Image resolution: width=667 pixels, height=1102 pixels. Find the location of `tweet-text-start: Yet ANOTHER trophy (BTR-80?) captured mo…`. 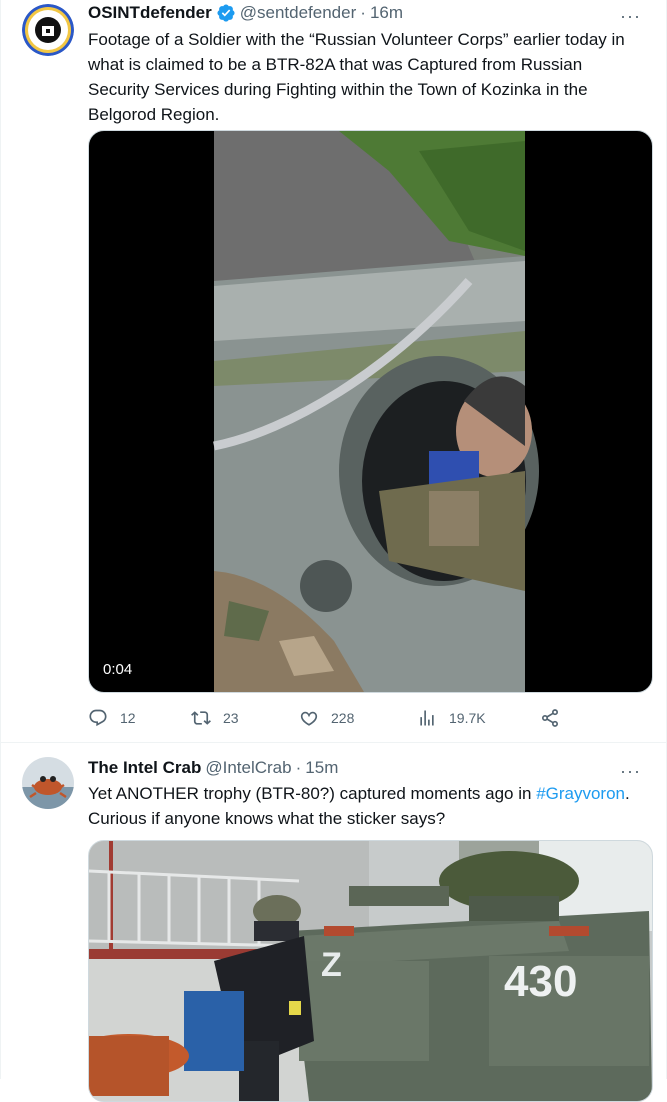

tweet-text-start: Yet ANOTHER trophy (BTR-80?) captured mo… is located at coordinates (312, 793).